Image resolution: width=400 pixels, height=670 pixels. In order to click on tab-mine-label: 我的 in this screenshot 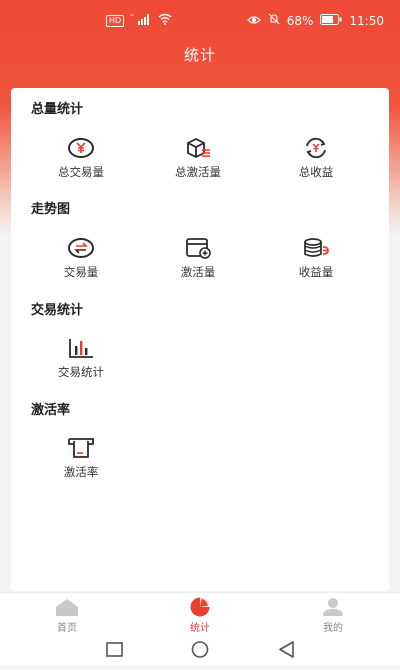, I will do `click(333, 628)`.